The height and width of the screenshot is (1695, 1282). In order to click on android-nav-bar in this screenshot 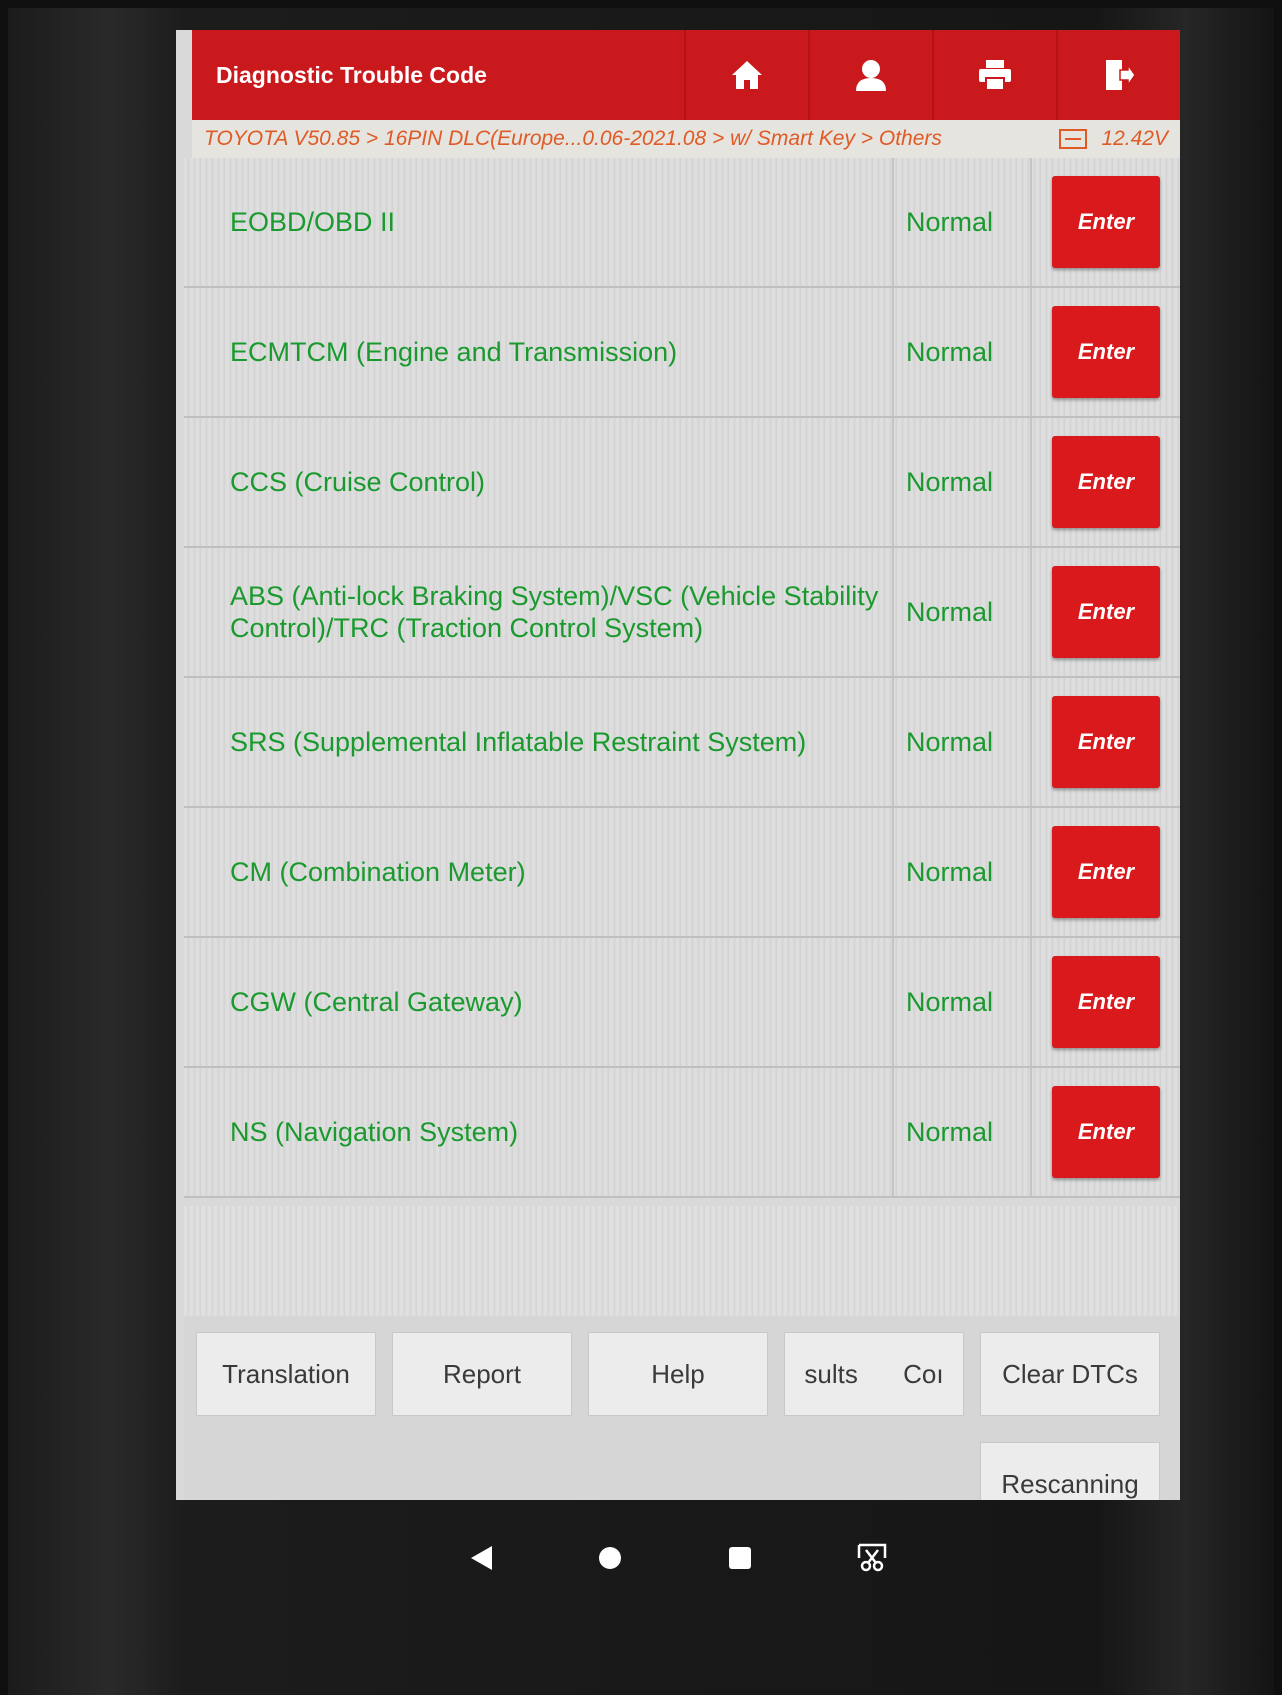, I will do `click(678, 1558)`.